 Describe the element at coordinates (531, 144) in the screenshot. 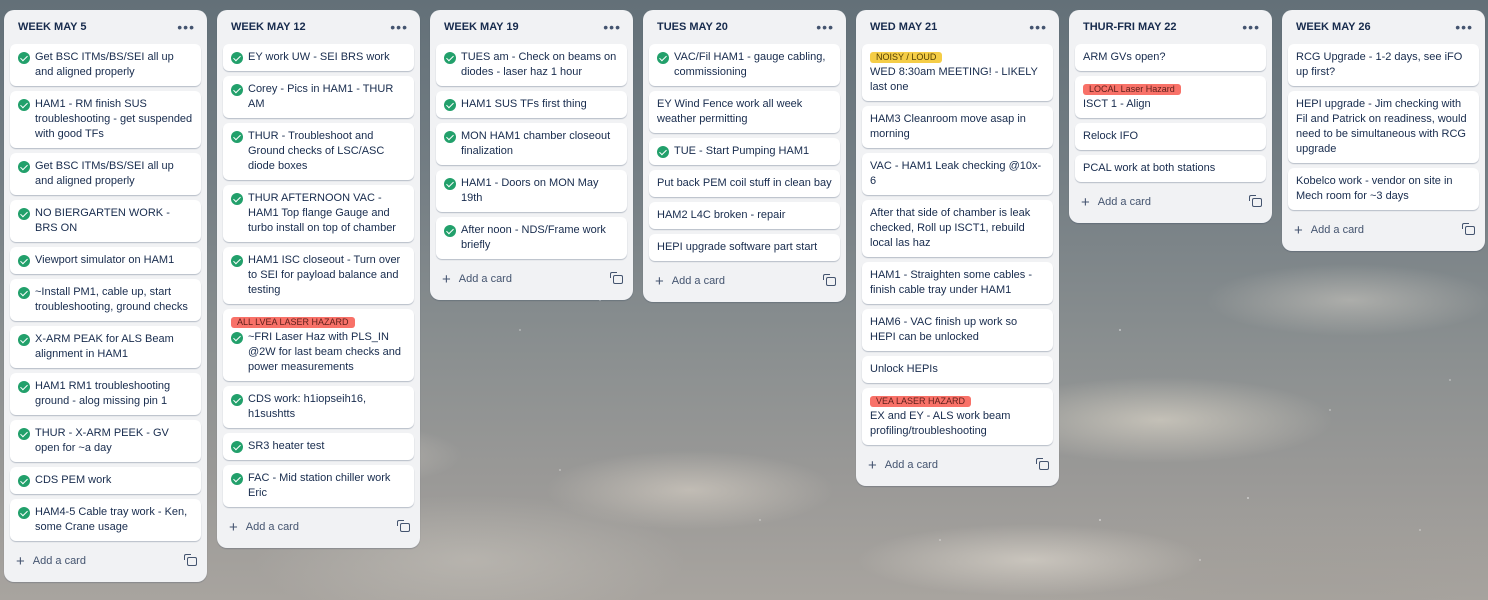

I see `card: MON HAM1 chamber closeout finalization` at that location.